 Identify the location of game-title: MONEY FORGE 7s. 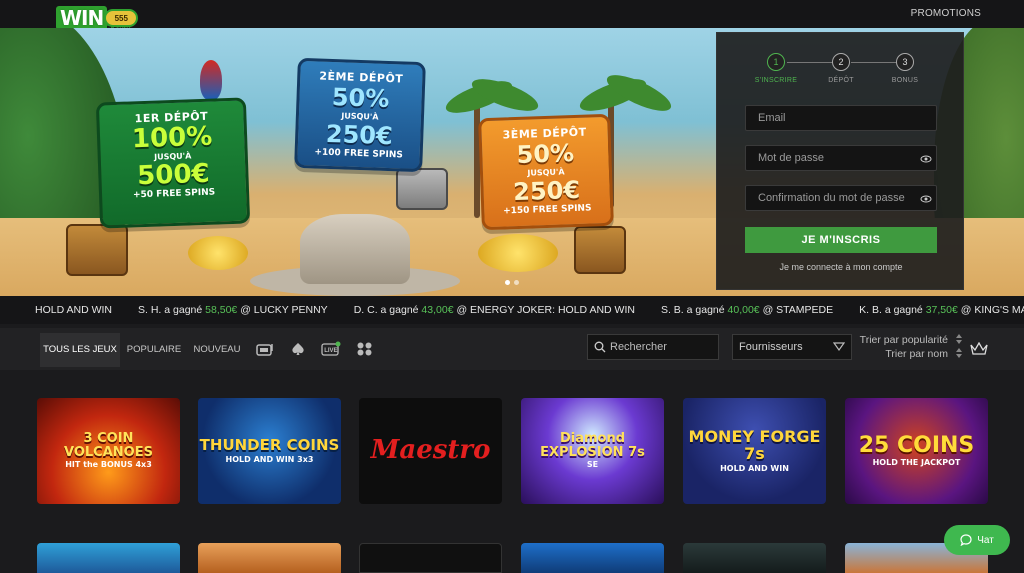
(754, 445).